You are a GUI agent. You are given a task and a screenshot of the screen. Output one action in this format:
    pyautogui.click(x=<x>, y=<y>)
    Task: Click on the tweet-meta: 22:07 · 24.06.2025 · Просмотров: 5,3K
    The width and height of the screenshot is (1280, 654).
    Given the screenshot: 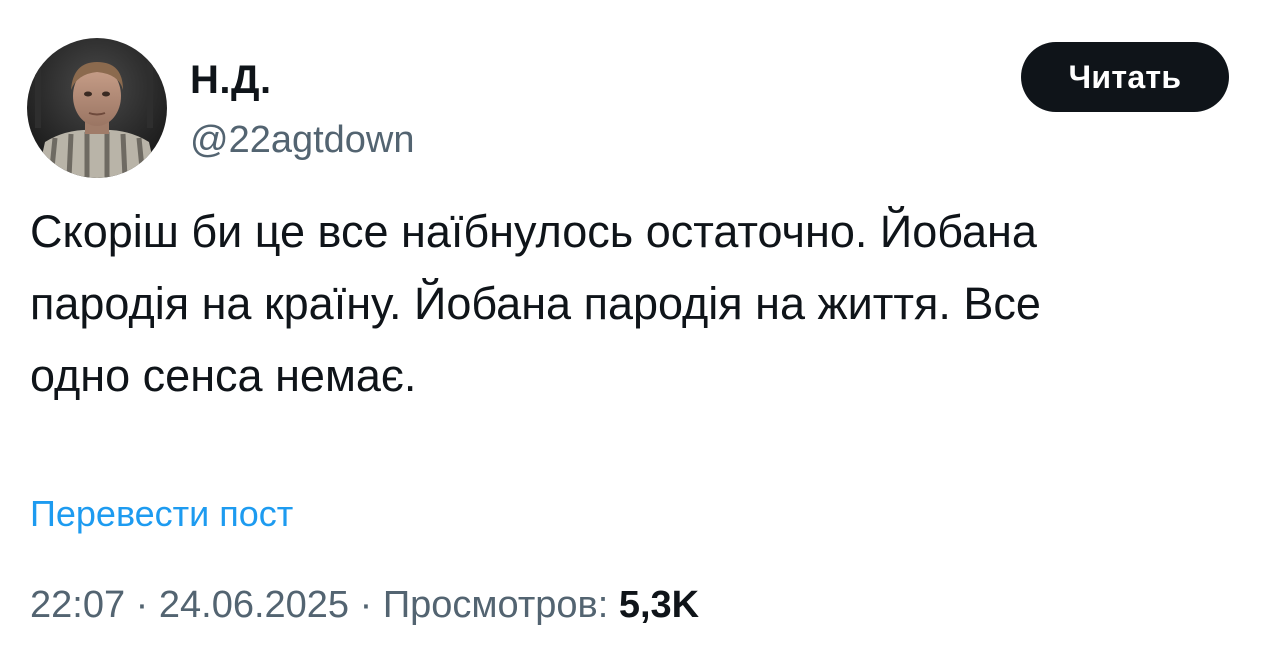 What is the action you would take?
    pyautogui.click(x=364, y=605)
    